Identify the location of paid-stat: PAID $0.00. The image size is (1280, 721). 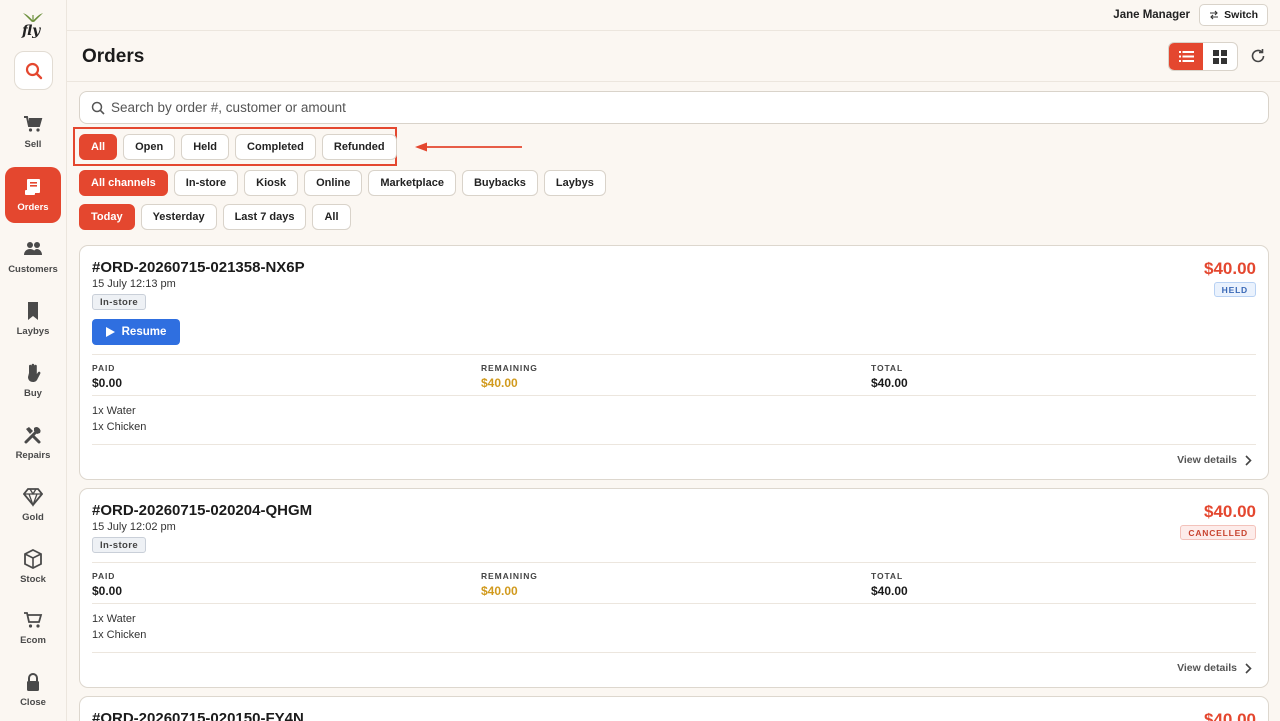
(107, 584).